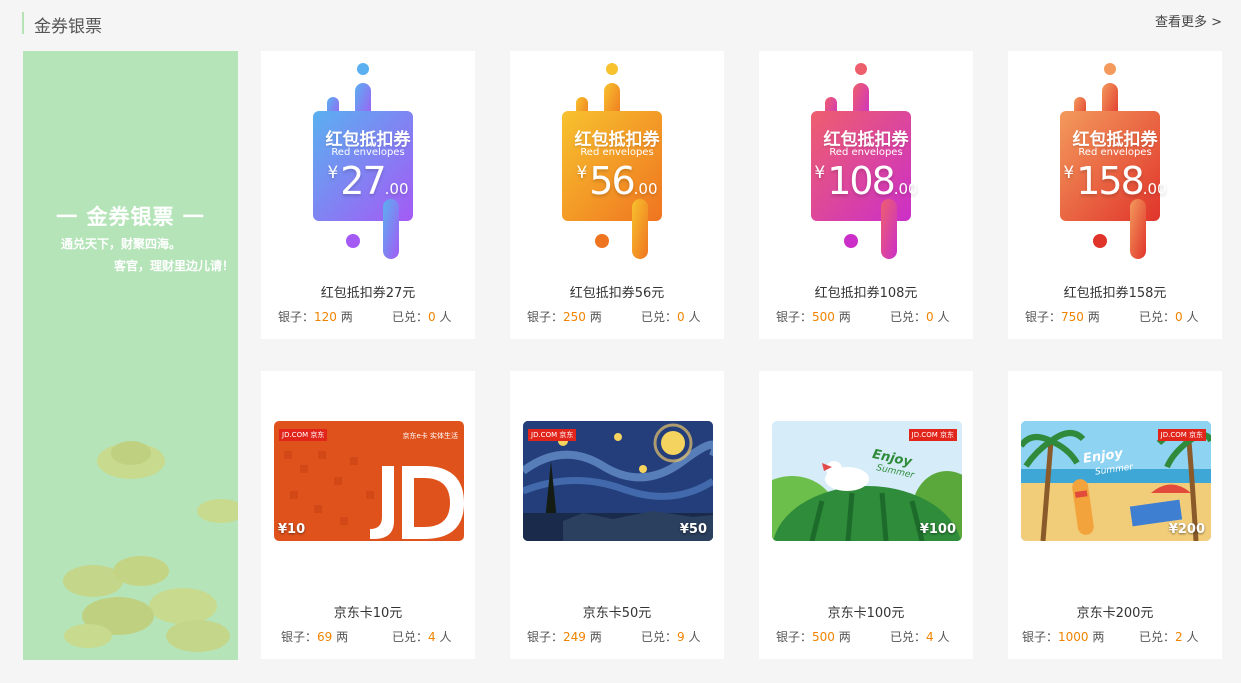 The height and width of the screenshot is (683, 1241). I want to click on gift-card-image: Enjoy Summer JD.COM 京东 ¥100, so click(867, 481).